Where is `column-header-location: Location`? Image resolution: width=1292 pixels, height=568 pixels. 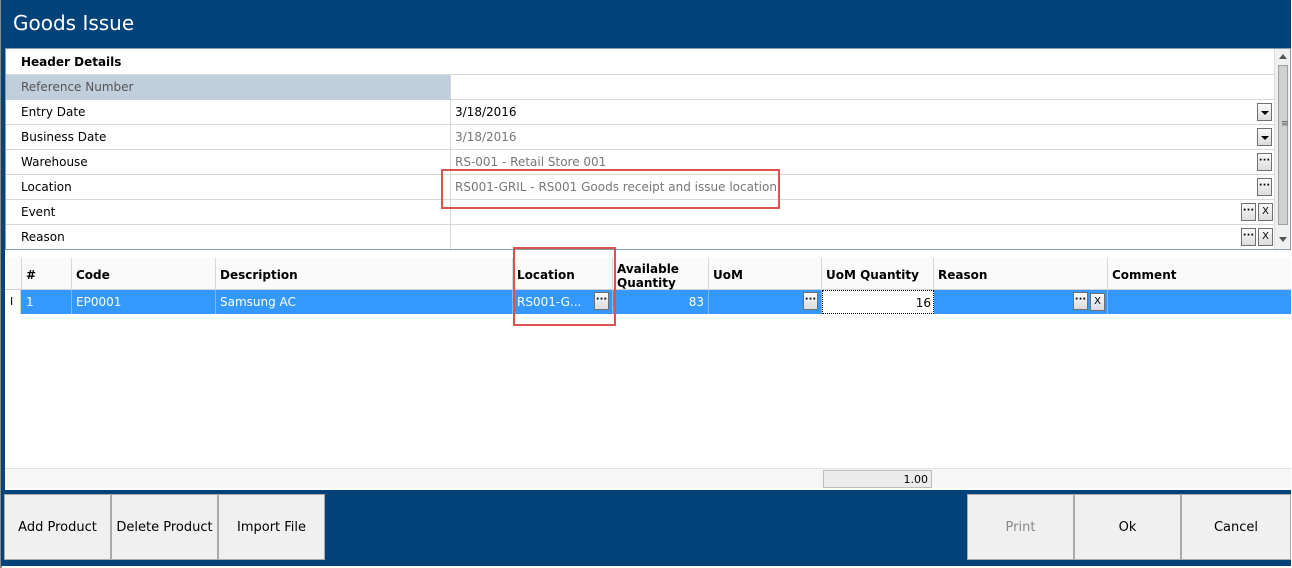
column-header-location: Location is located at coordinates (563, 274).